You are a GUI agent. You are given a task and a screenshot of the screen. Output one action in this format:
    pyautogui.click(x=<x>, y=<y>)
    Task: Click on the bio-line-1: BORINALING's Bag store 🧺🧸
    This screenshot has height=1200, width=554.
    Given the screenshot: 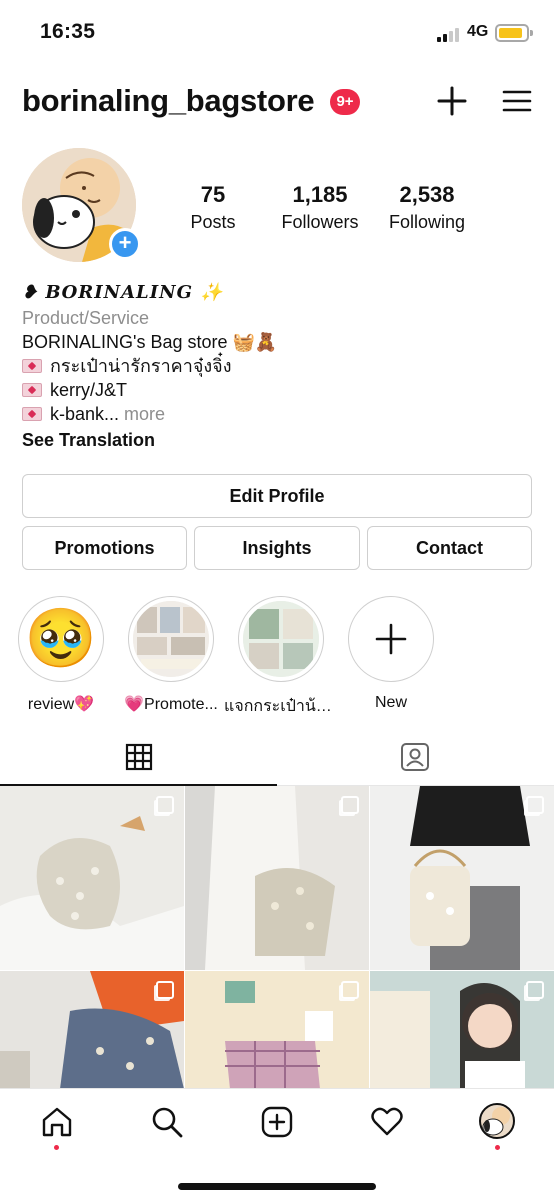 What is the action you would take?
    pyautogui.click(x=150, y=342)
    